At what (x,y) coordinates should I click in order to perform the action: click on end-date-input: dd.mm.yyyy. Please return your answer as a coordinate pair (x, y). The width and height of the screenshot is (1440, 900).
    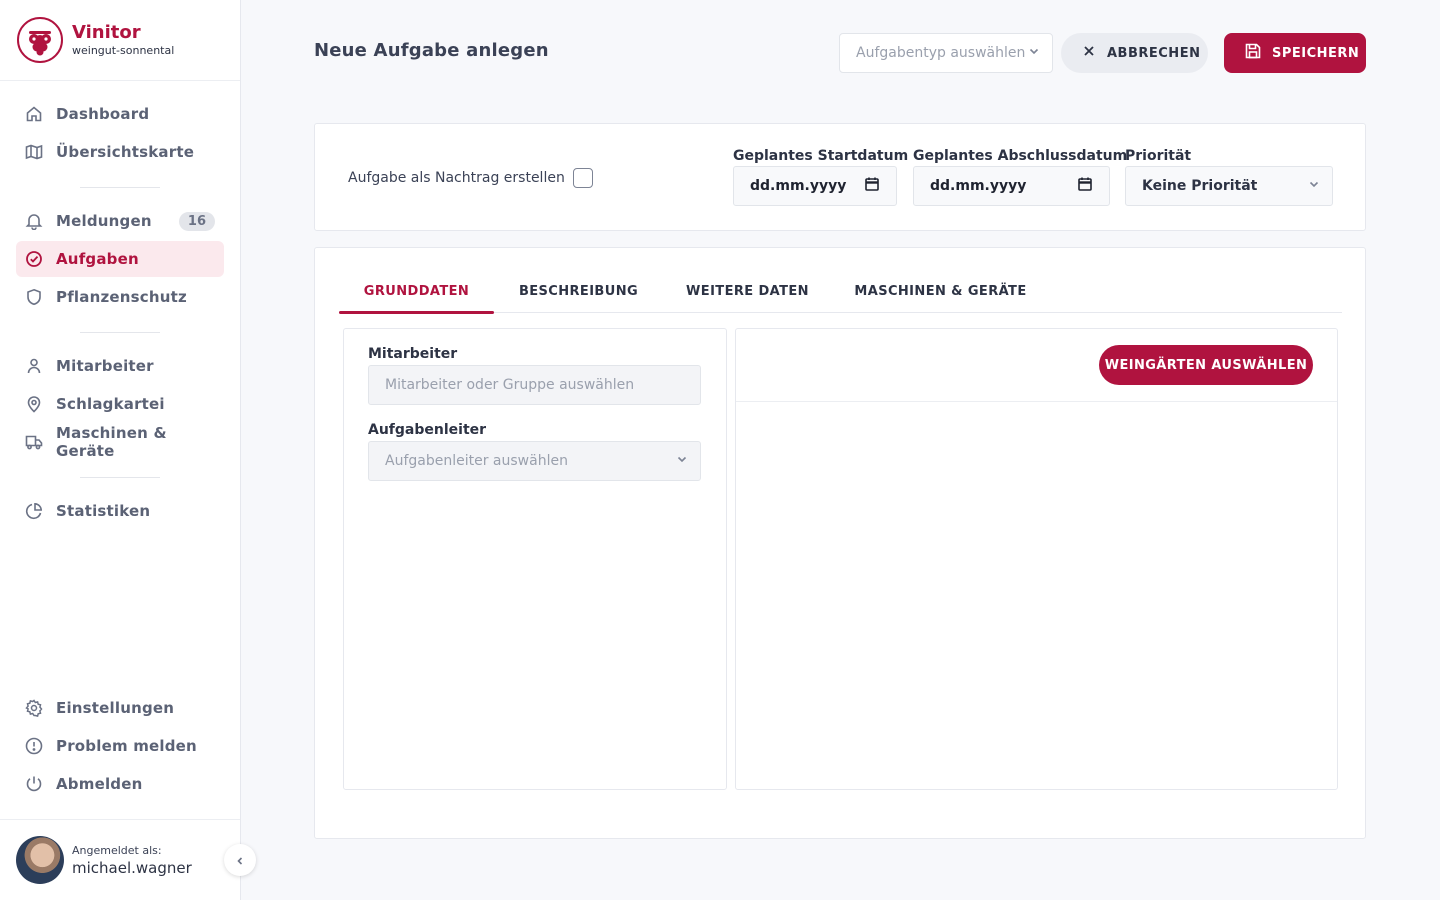
    Looking at the image, I should click on (1011, 186).